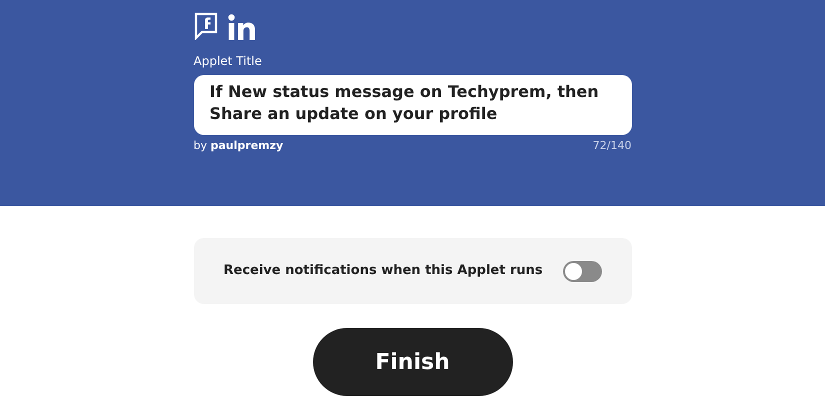 This screenshot has height=414, width=825. Describe the element at coordinates (239, 146) in the screenshot. I see `author-text: by paulpremzy` at that location.